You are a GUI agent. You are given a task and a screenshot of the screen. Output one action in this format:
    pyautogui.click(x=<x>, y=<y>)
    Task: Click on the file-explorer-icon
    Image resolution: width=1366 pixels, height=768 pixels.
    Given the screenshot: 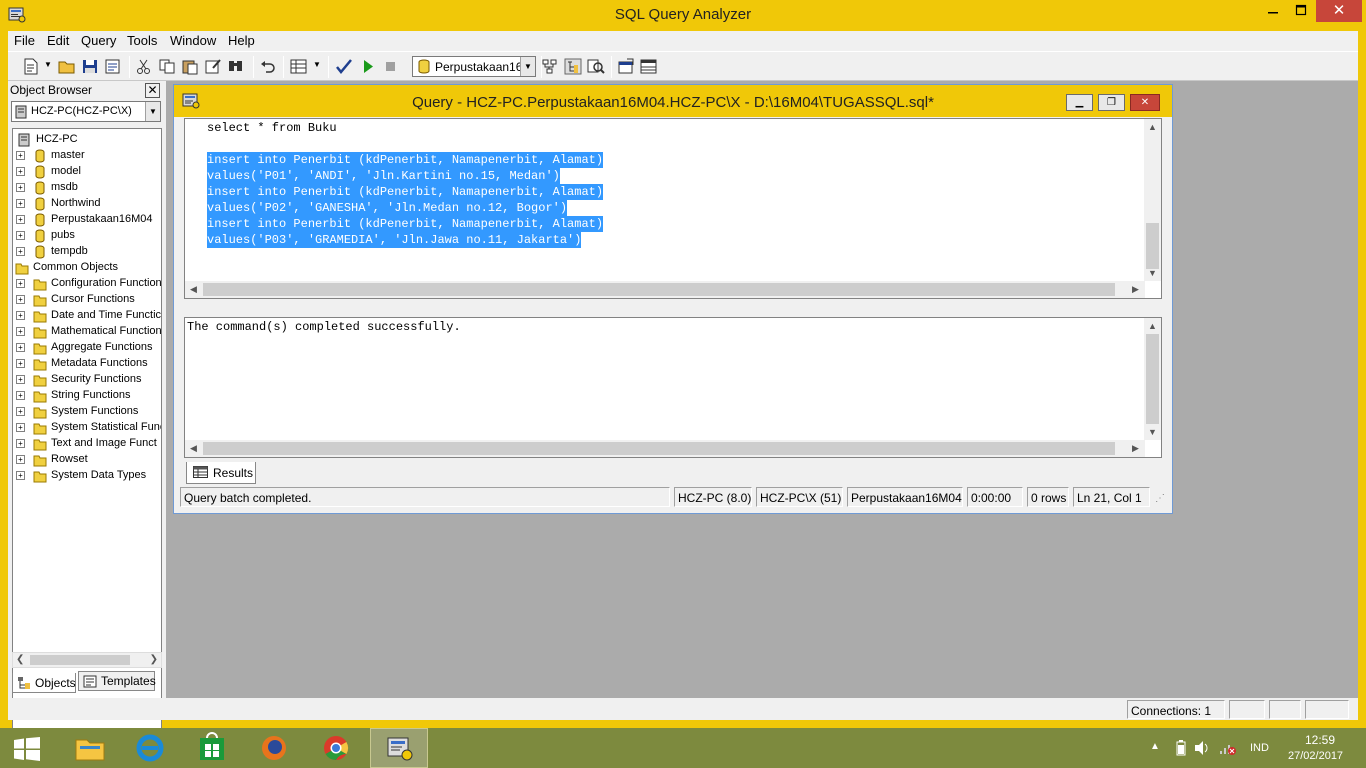 What is the action you would take?
    pyautogui.click(x=90, y=748)
    